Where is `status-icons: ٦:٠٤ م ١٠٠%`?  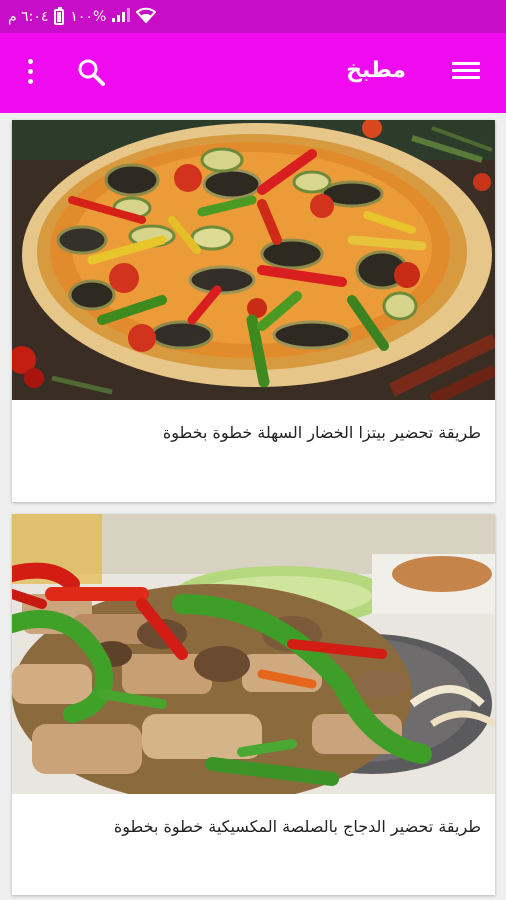 status-icons: ٦:٠٤ م ١٠٠% is located at coordinates (82, 17).